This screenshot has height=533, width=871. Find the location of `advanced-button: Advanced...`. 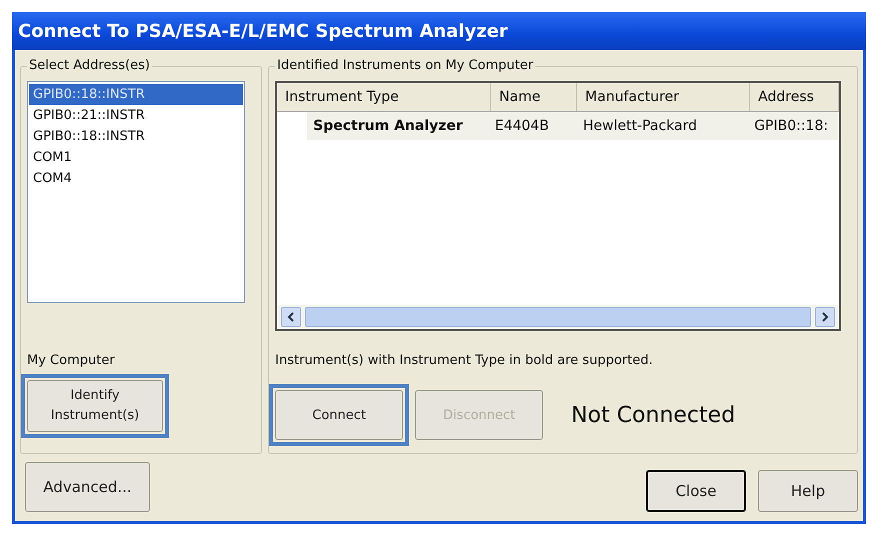

advanced-button: Advanced... is located at coordinates (87, 487).